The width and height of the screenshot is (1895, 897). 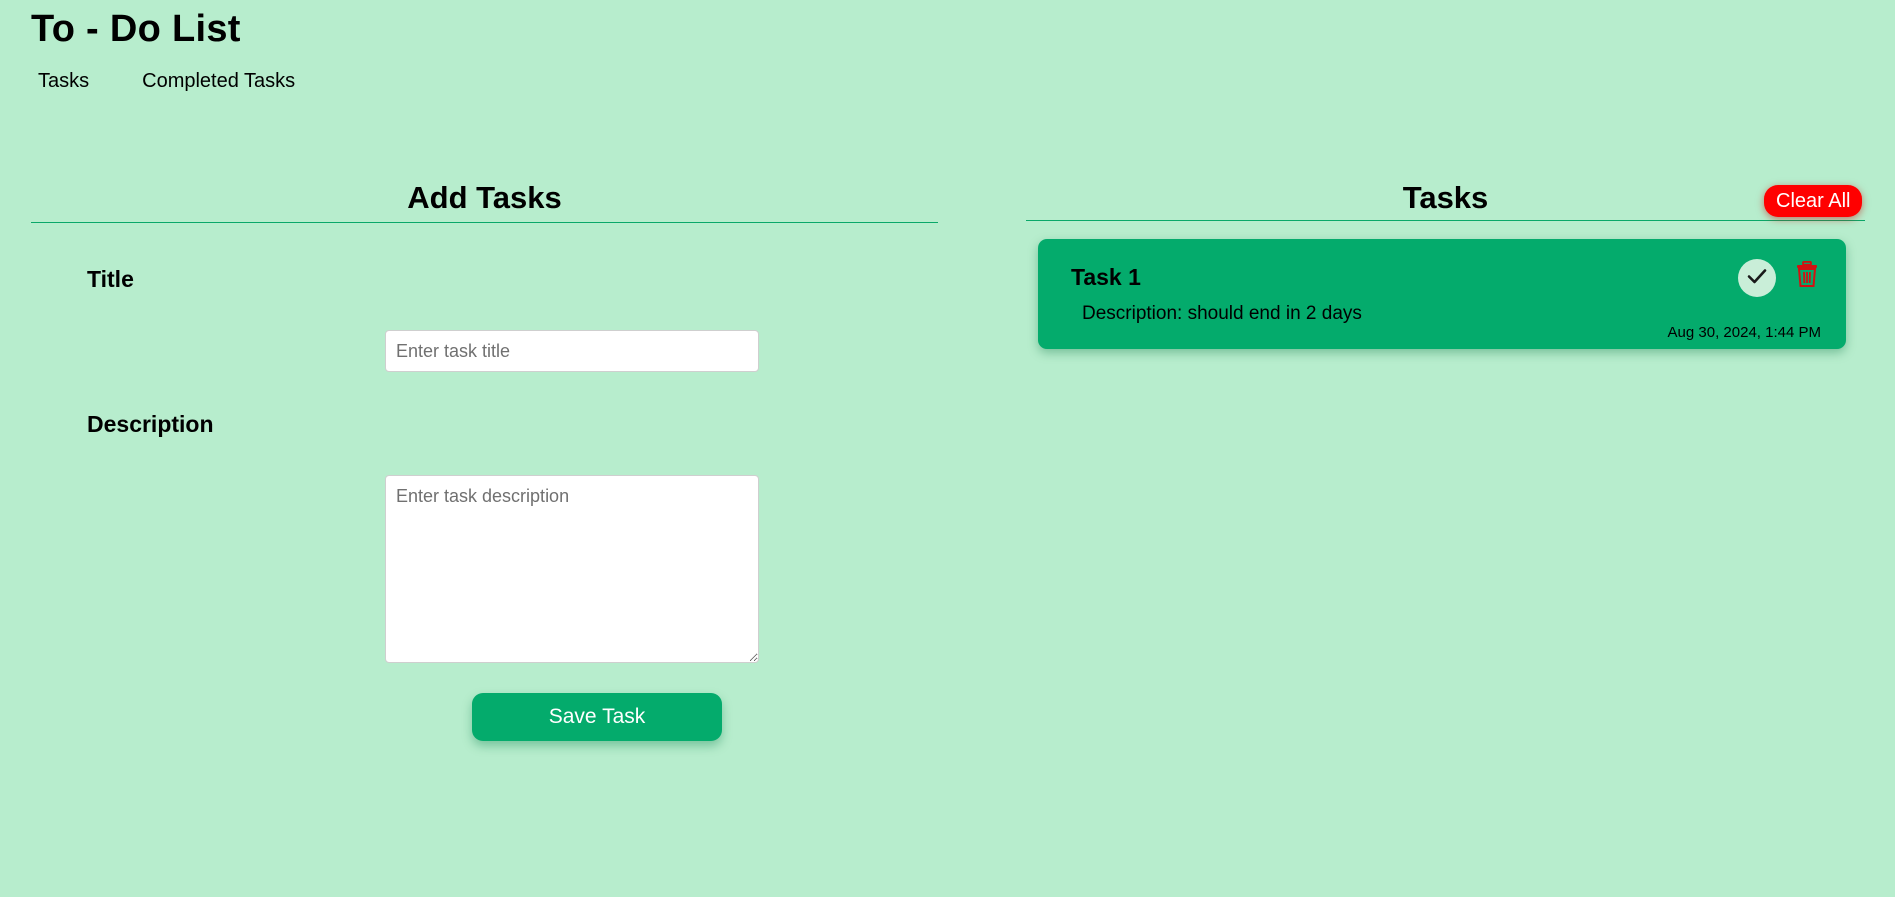 What do you see at coordinates (1222, 313) in the screenshot?
I see `task-description: Description: should end in 2 days` at bounding box center [1222, 313].